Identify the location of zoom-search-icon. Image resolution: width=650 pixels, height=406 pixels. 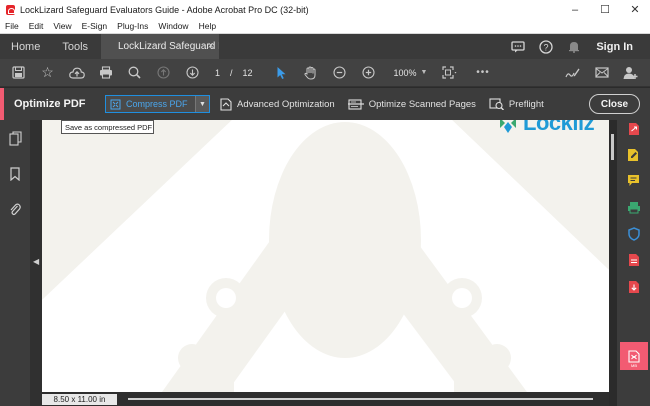
(134, 73).